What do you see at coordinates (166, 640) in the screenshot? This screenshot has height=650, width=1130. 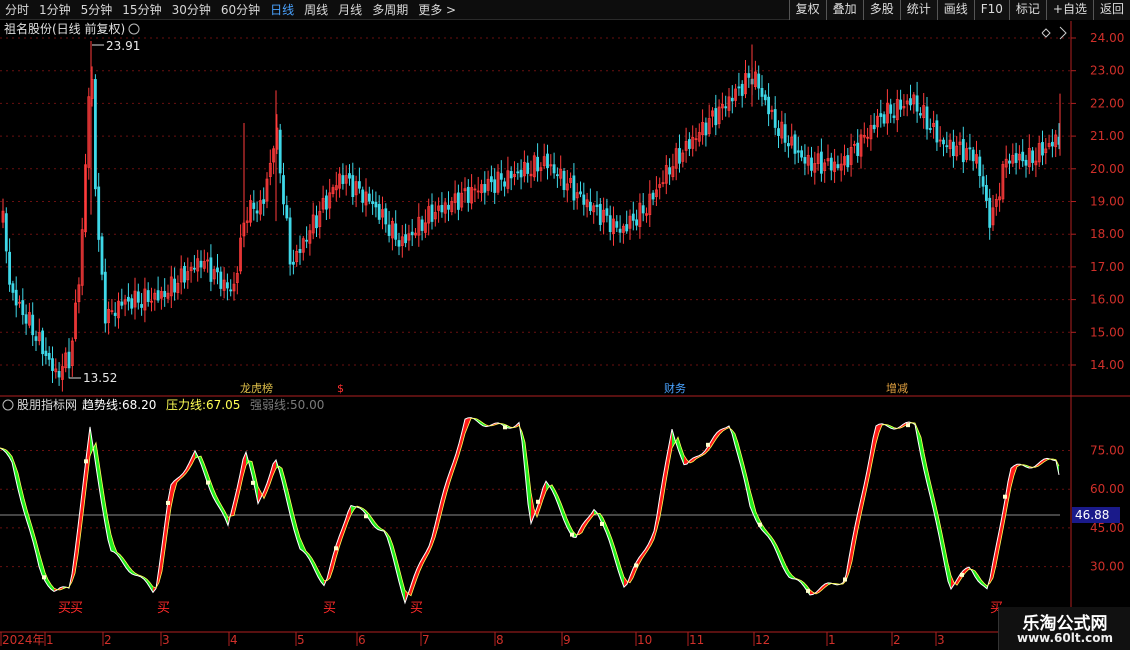 I see `x-axis-label: 3` at bounding box center [166, 640].